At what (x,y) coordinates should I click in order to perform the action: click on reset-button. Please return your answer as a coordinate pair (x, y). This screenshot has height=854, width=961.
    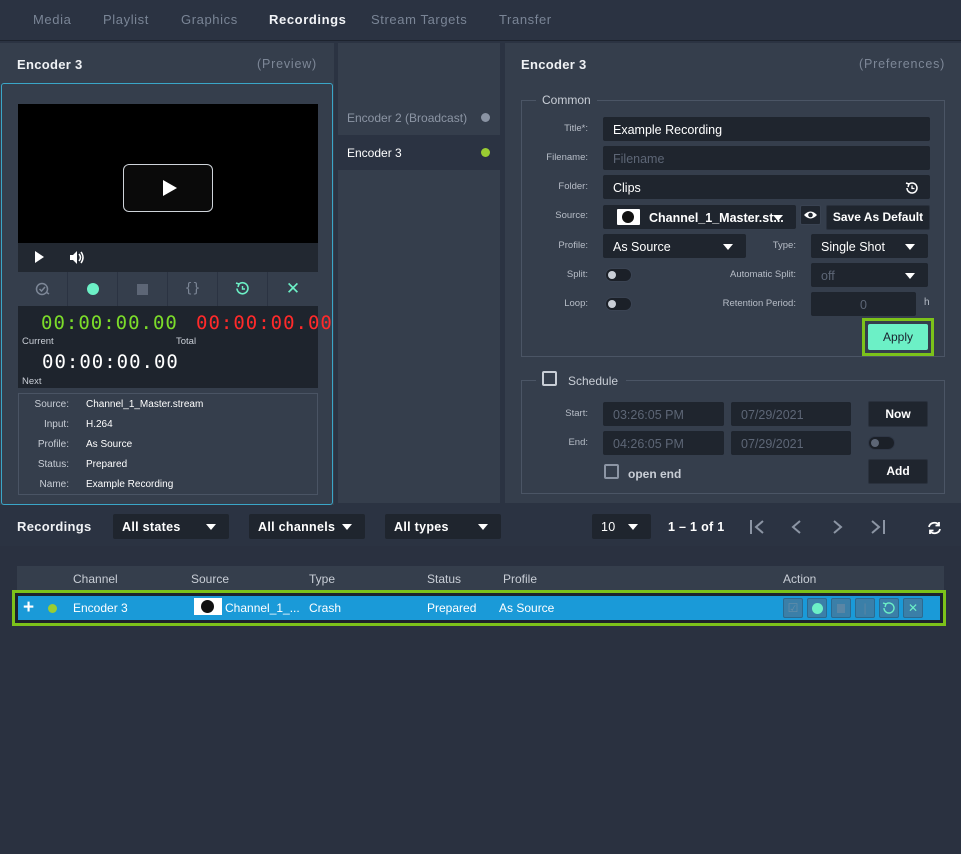
    Looking at the image, I should click on (243, 289).